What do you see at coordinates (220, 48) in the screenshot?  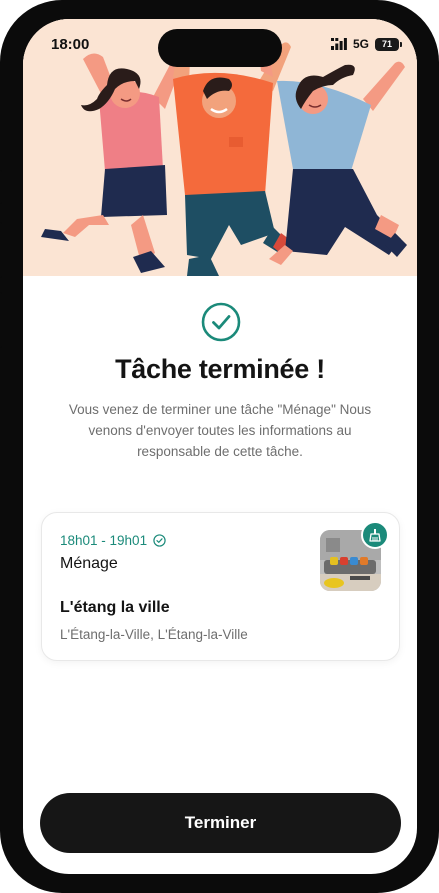 I see `dynamic-island` at bounding box center [220, 48].